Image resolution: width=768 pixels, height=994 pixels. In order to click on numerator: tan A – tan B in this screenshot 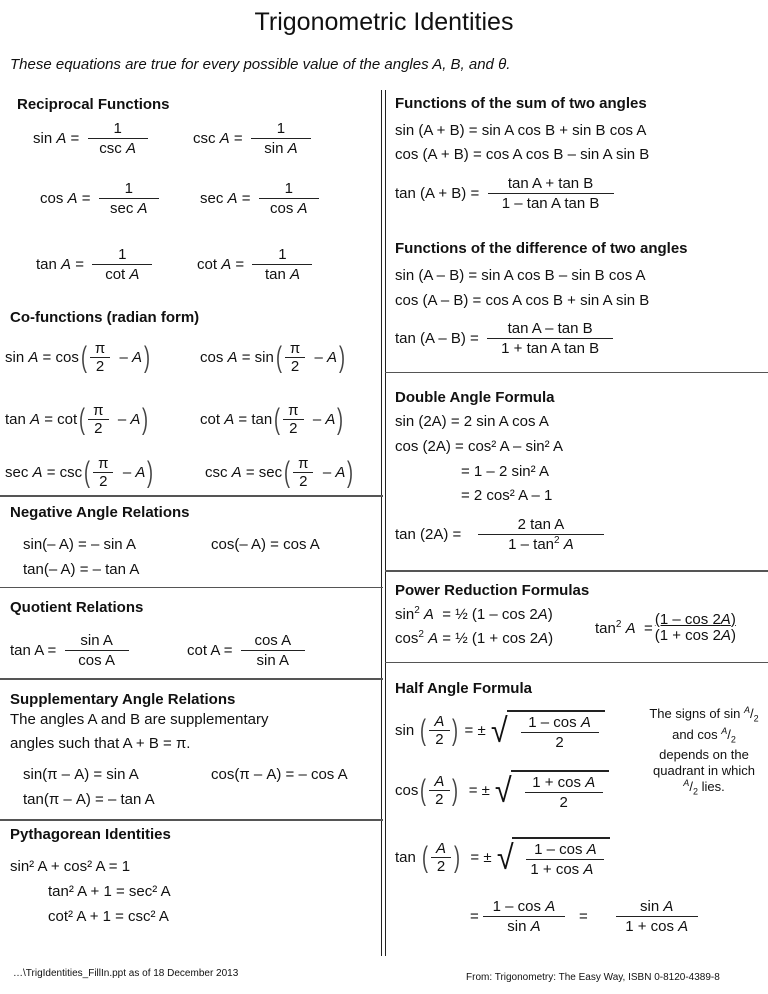, I will do `click(550, 328)`.